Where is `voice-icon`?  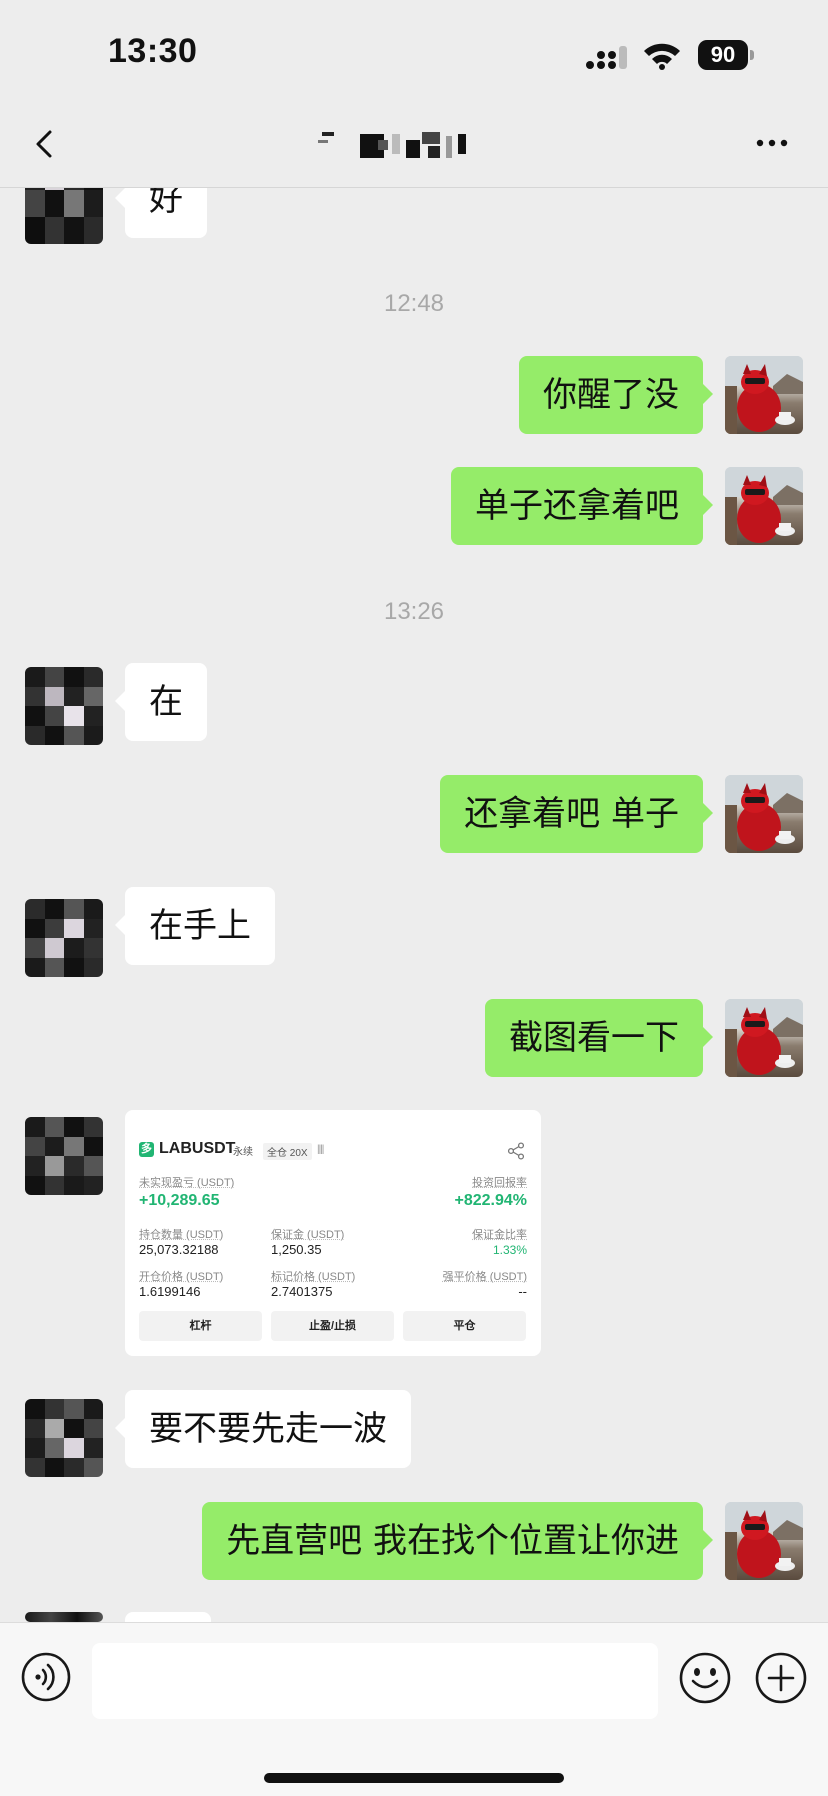
voice-icon is located at coordinates (46, 1677).